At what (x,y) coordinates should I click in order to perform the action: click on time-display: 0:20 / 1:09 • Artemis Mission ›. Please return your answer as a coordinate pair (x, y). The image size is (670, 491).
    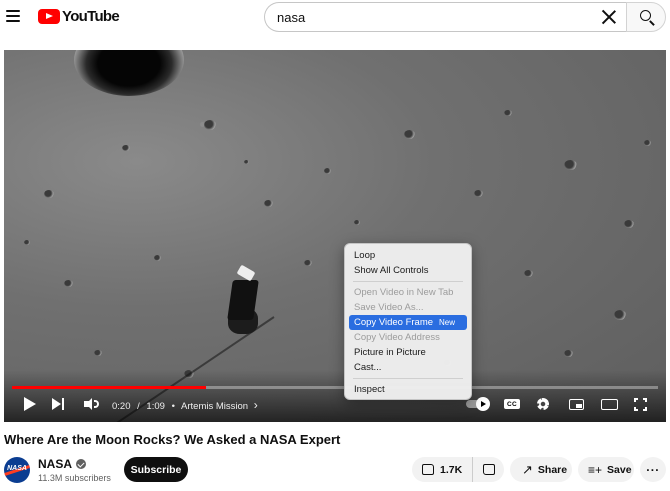
    Looking at the image, I should click on (185, 405).